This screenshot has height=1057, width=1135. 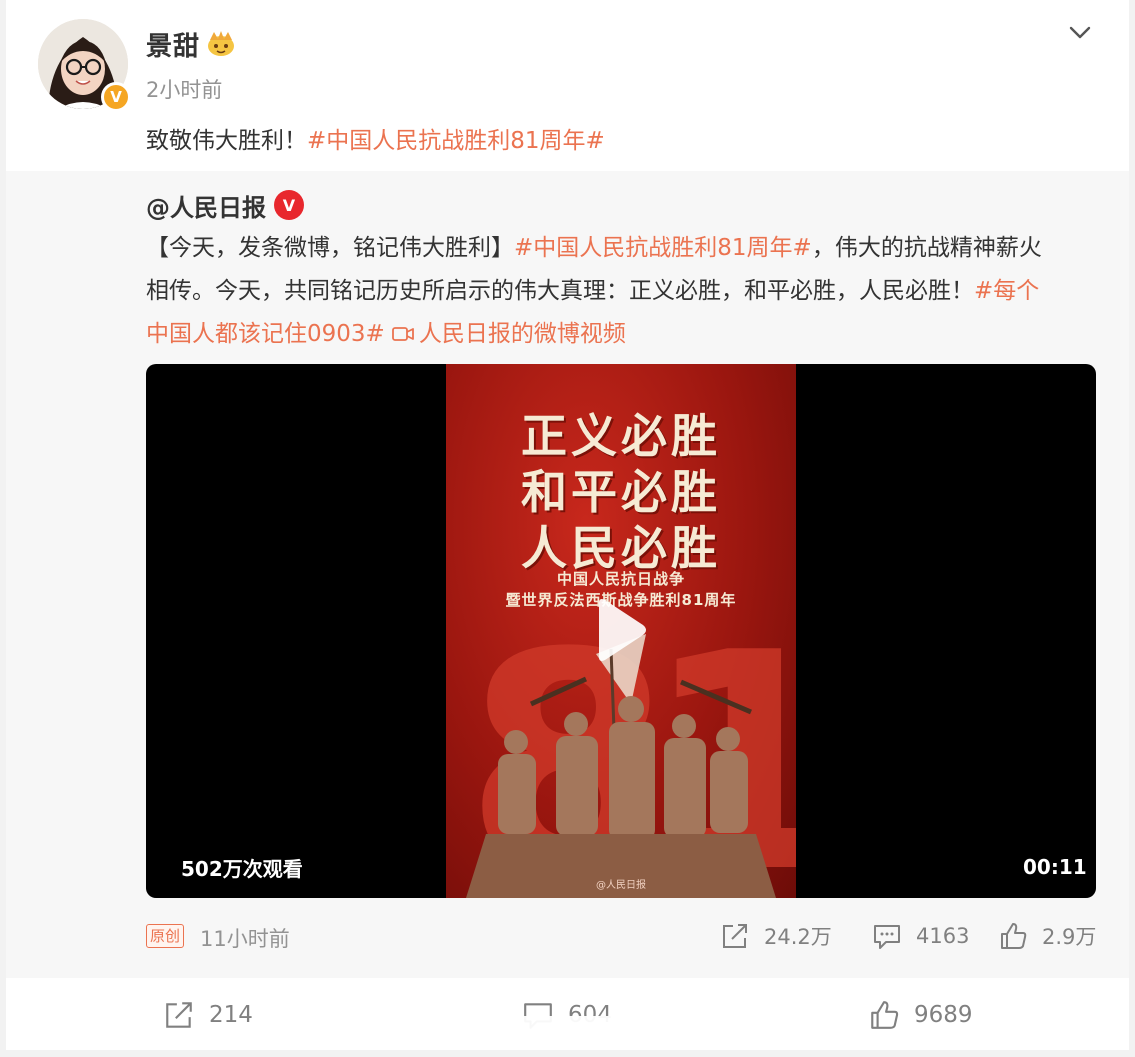 I want to click on author-name: 景甜, so click(x=173, y=44).